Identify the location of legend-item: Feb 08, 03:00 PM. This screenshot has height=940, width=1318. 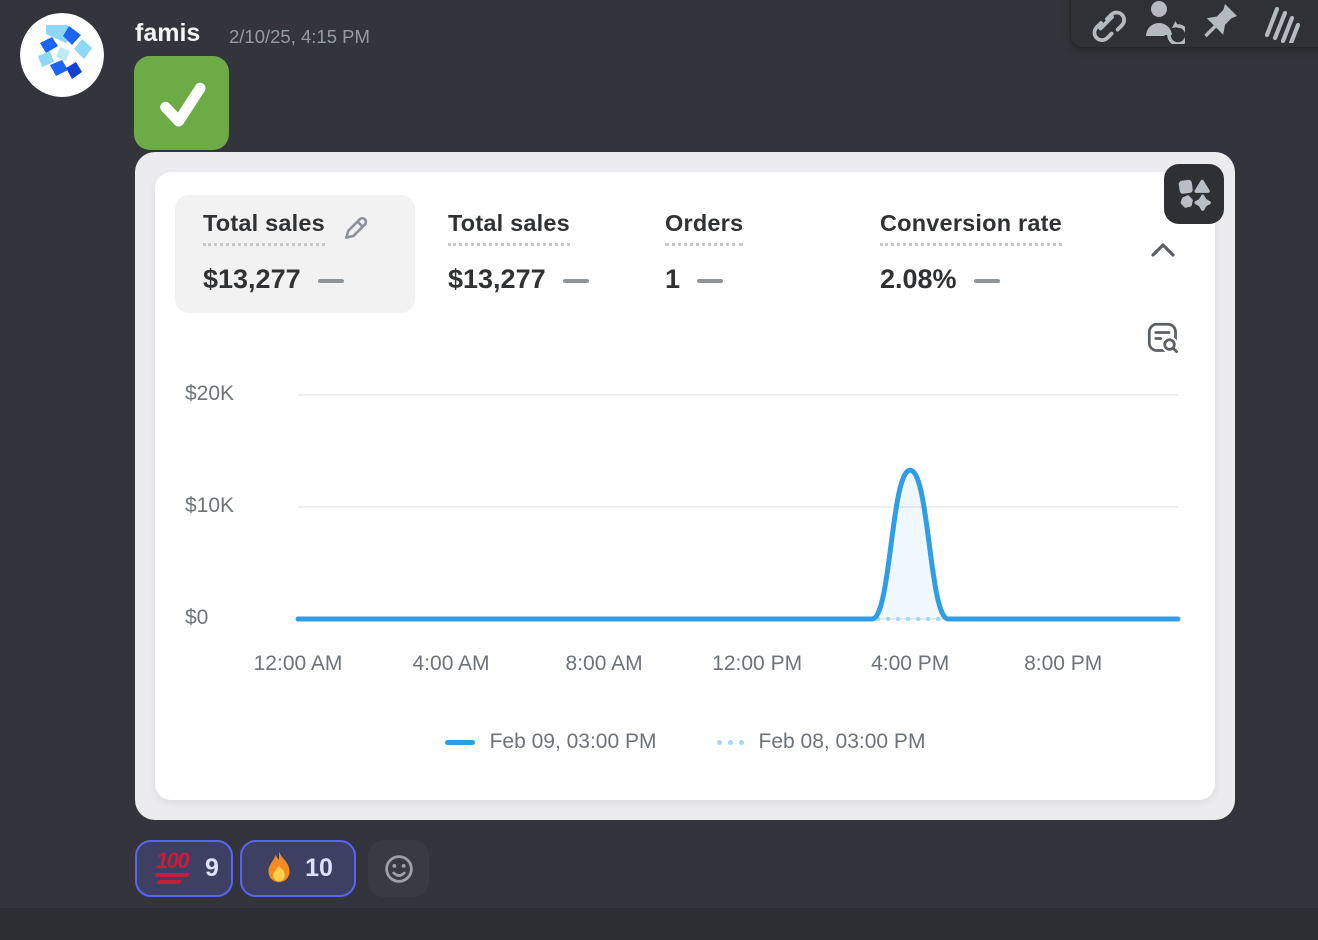
(821, 742).